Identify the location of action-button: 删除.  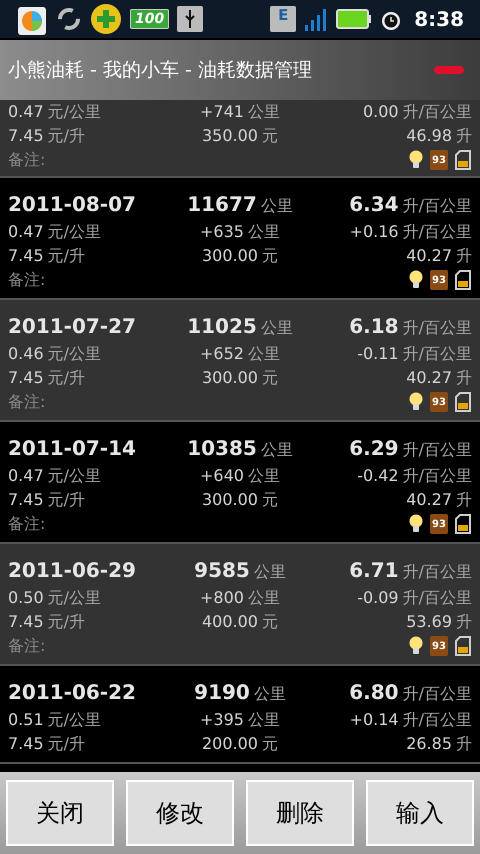
(300, 813).